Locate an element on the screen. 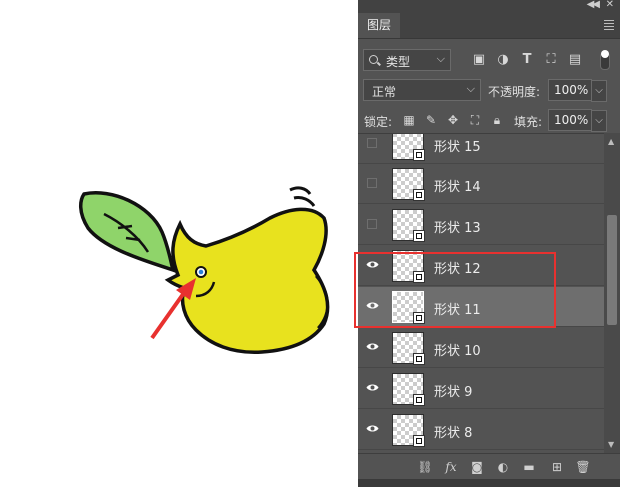  fill-label: 填充: is located at coordinates (528, 122).